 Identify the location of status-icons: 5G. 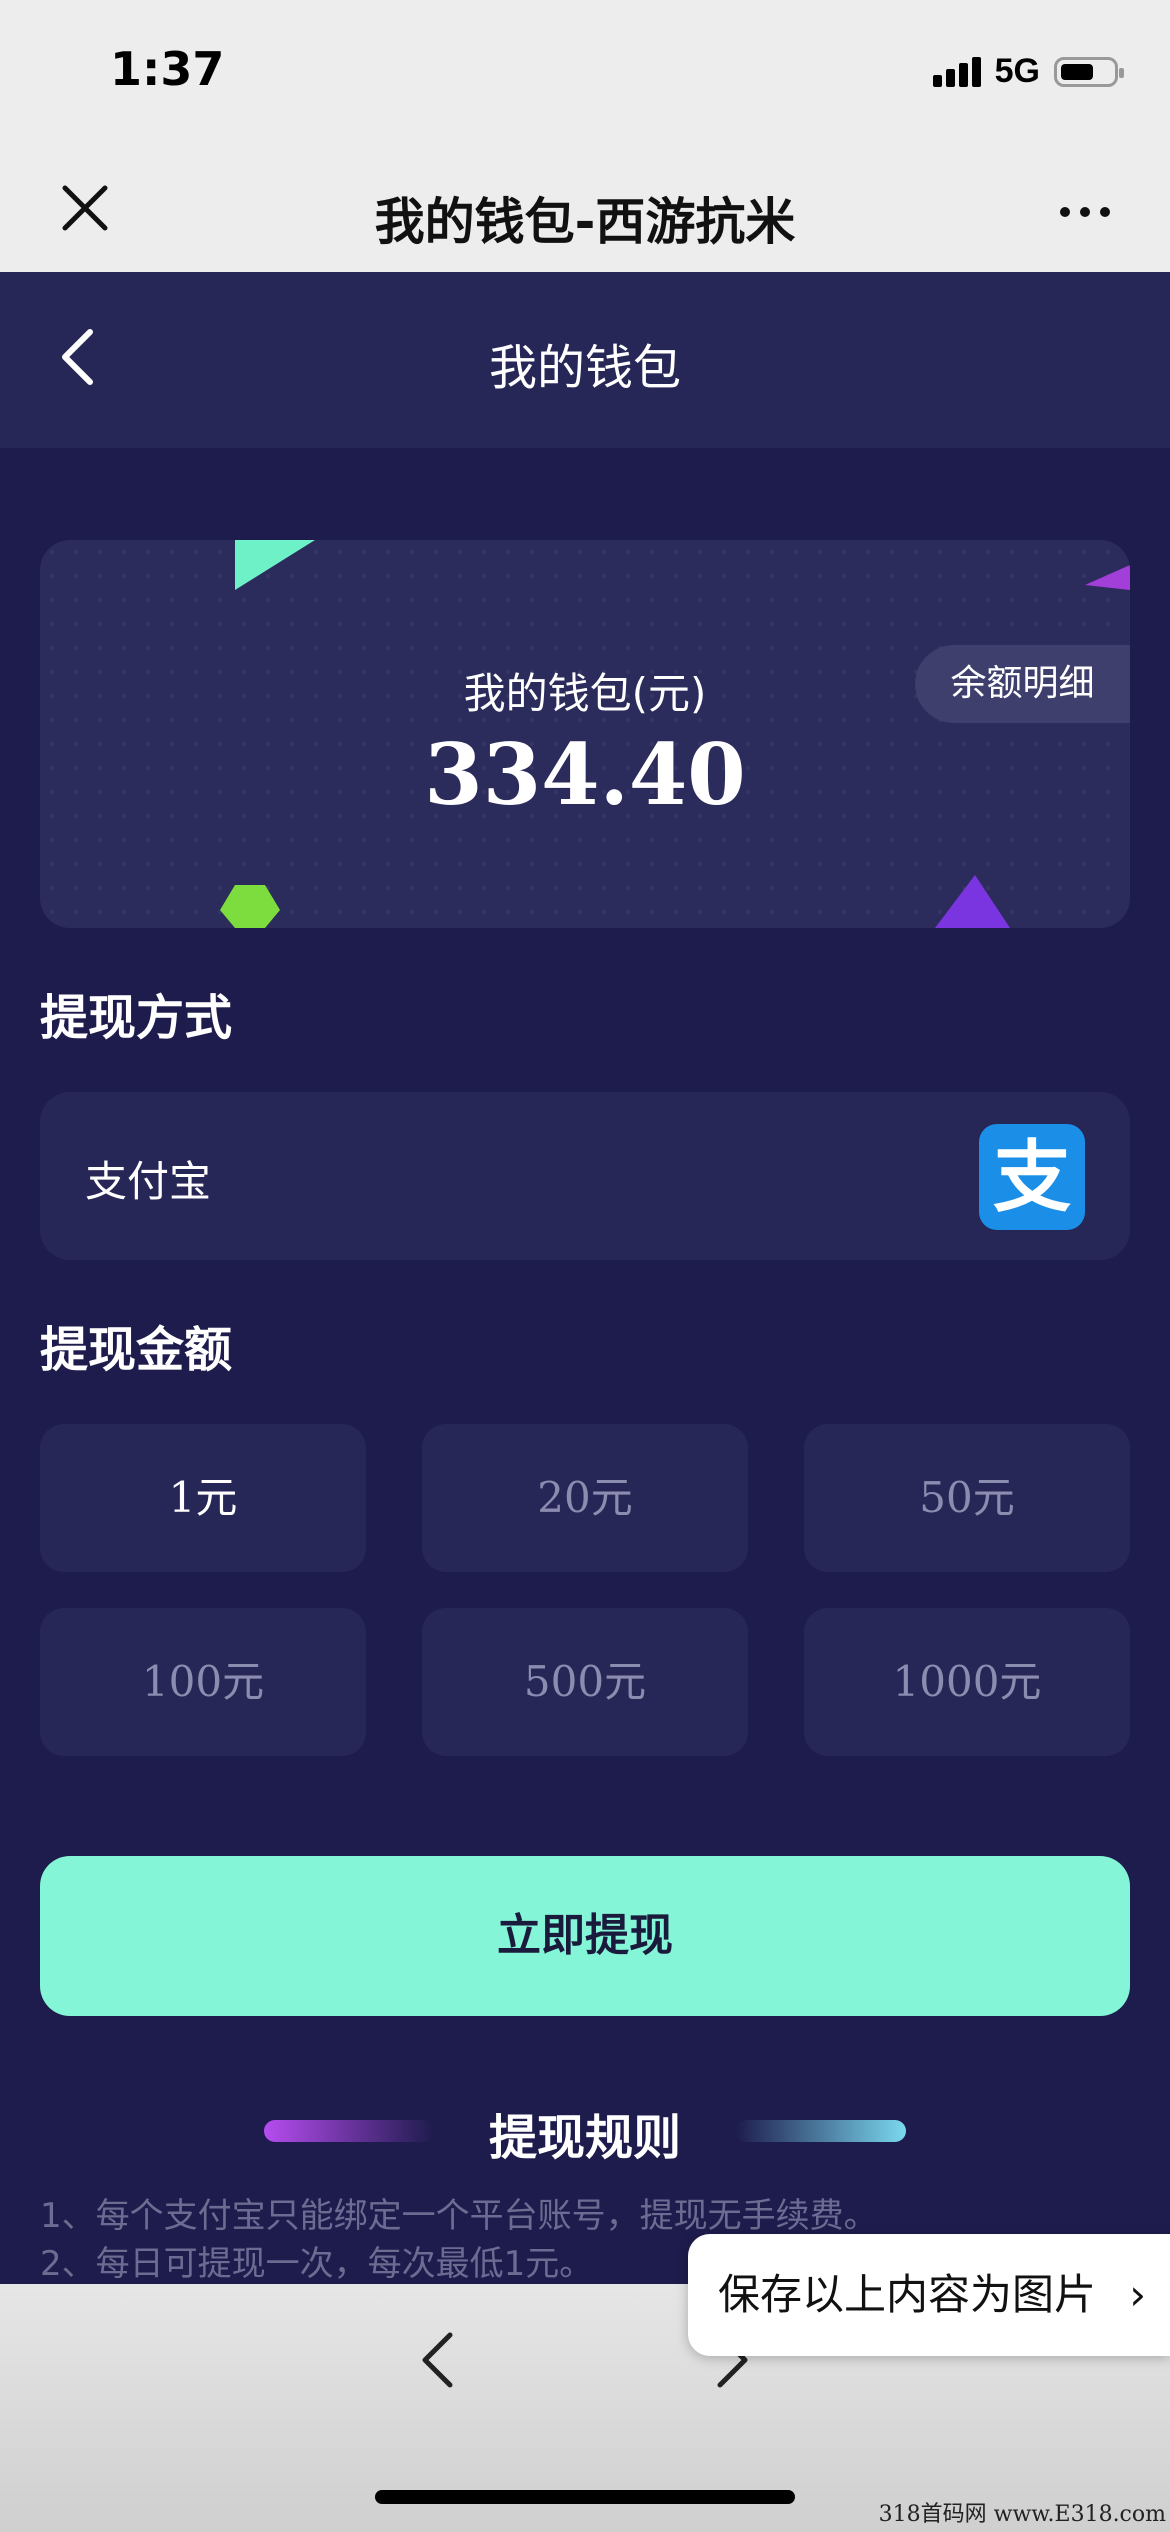
(1028, 71).